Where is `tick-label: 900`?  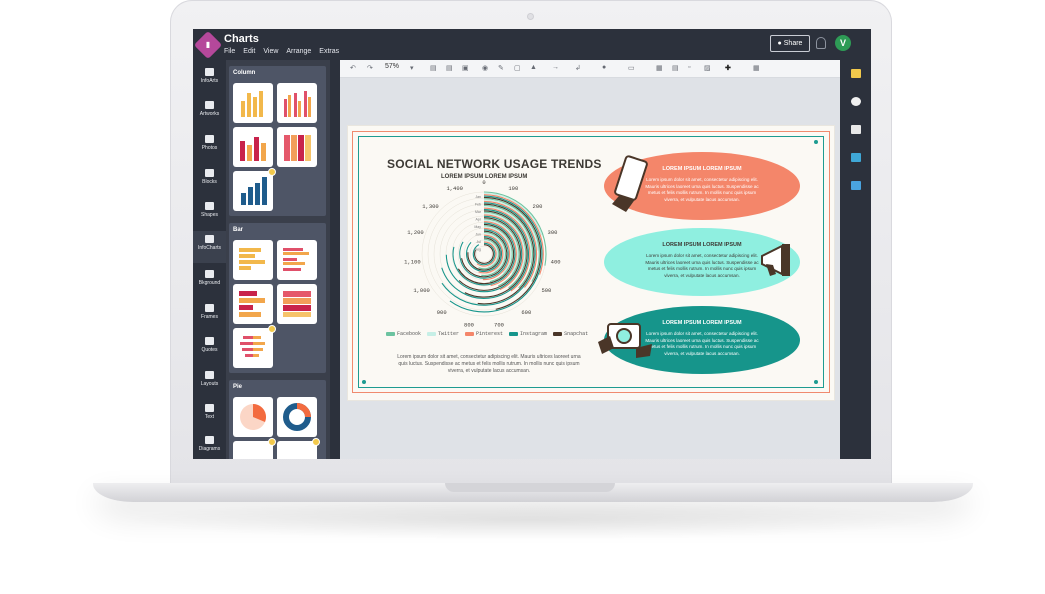
tick-label: 900 is located at coordinates (442, 312).